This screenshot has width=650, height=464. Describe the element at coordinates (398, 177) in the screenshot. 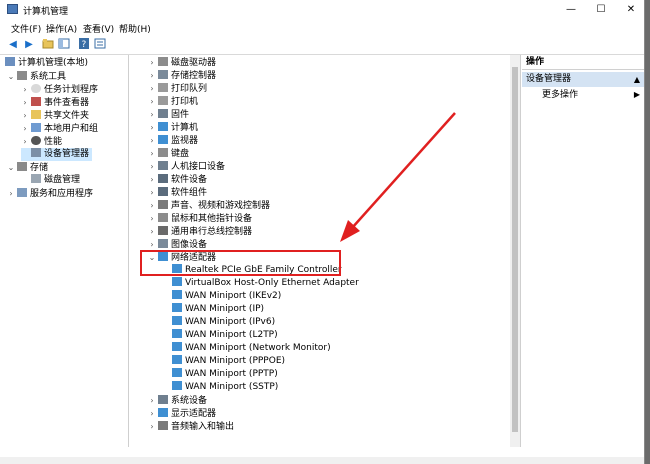

I see `red-arrow-icon` at that location.